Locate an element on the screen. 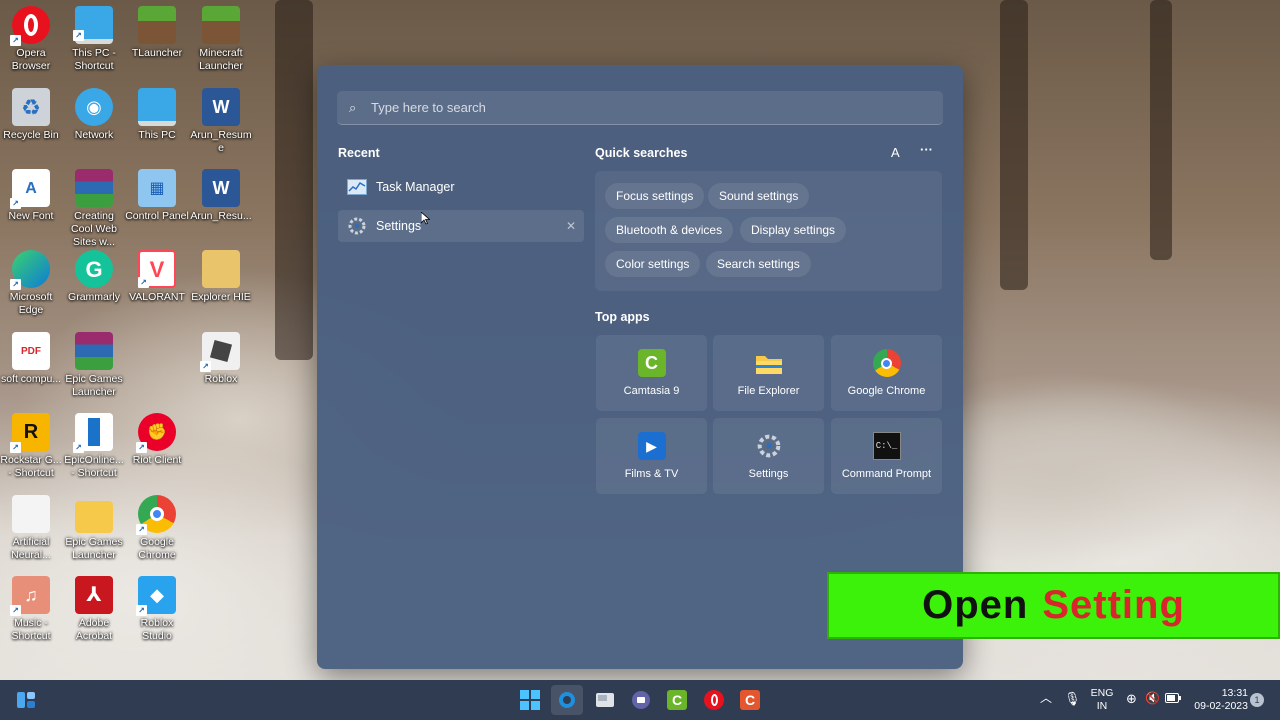 This screenshot has height=720, width=1280. camtasia-recorder-taskbar-icon: C is located at coordinates (750, 700).